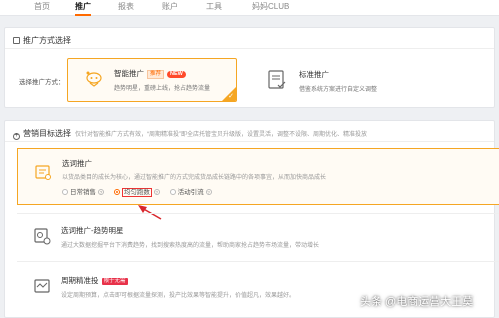 The width and height of the screenshot is (499, 318). What do you see at coordinates (249, 8) in the screenshot?
I see `top-nav: 首页 推广 报表 账户 工具 妈妈CLUB` at bounding box center [249, 8].